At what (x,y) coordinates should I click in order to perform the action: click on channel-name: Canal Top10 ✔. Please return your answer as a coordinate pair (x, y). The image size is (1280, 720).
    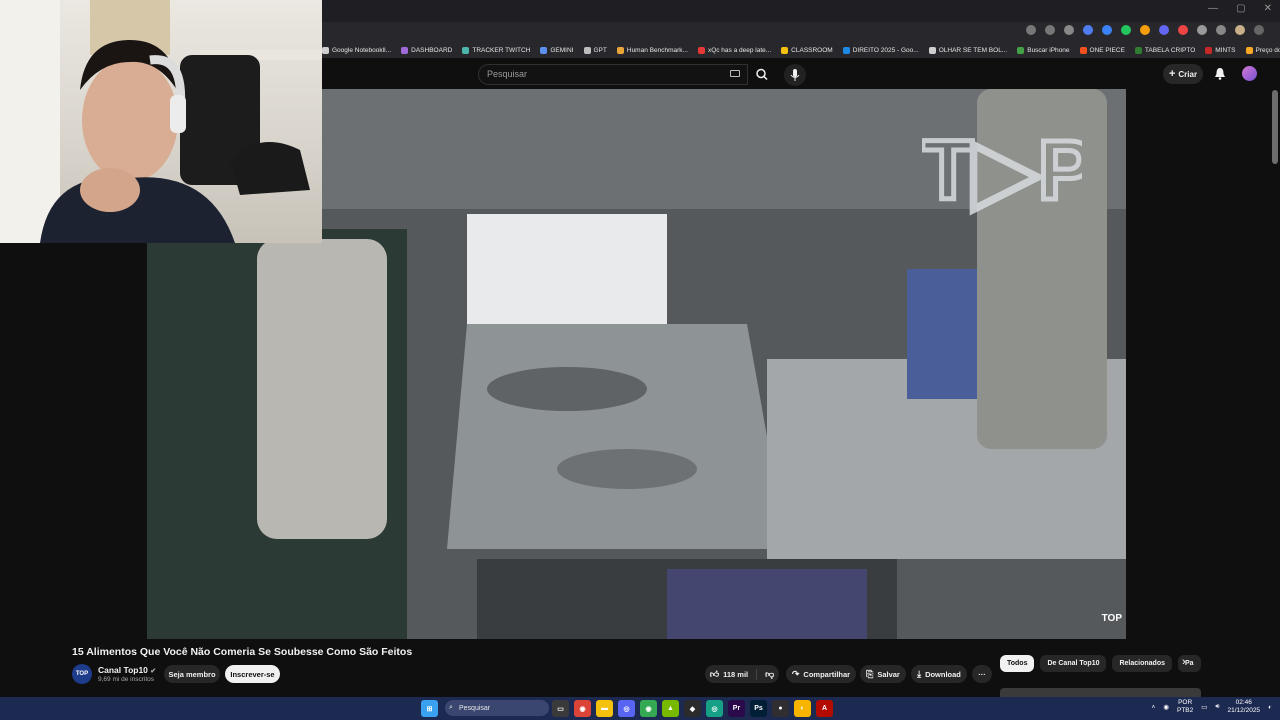
    Looking at the image, I should click on (127, 670).